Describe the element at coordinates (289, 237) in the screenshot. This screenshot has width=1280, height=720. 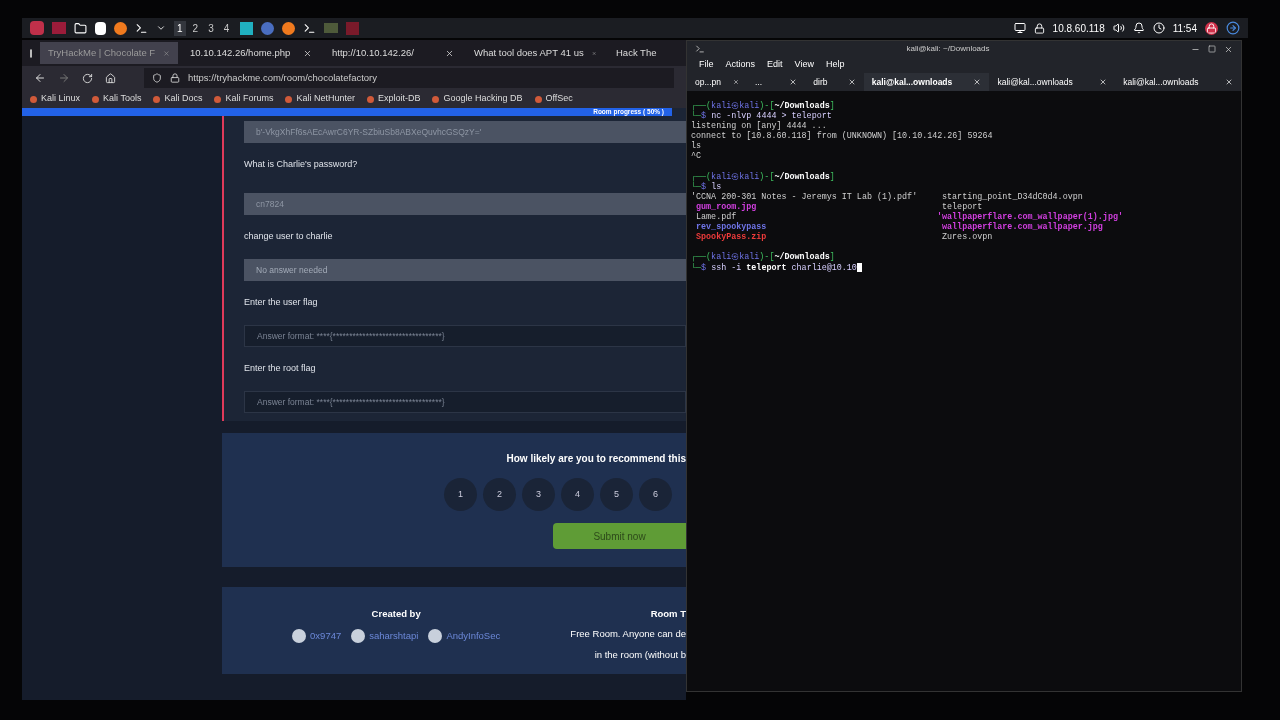
I see `question-label: change user to charlie` at that location.